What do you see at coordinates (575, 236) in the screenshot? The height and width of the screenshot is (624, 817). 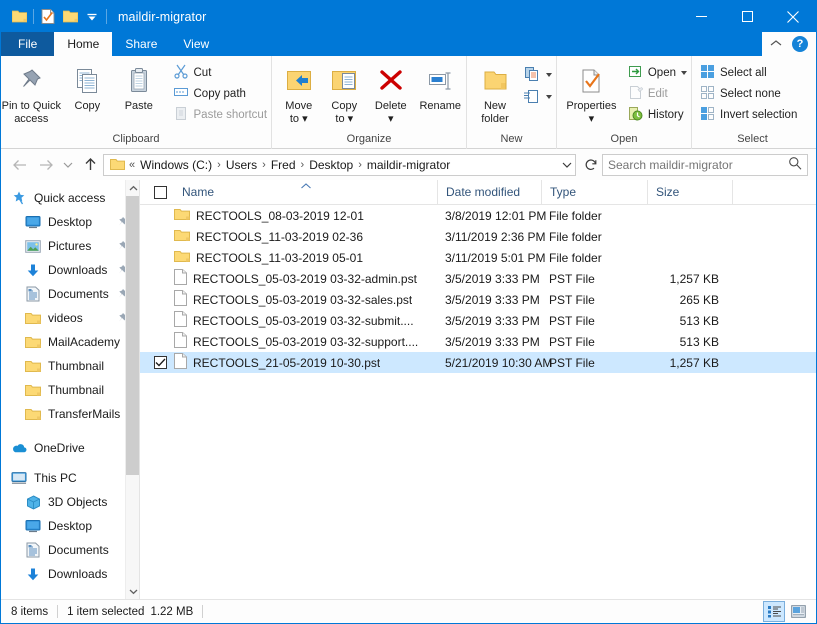 I see `row-type-cell: File folder` at bounding box center [575, 236].